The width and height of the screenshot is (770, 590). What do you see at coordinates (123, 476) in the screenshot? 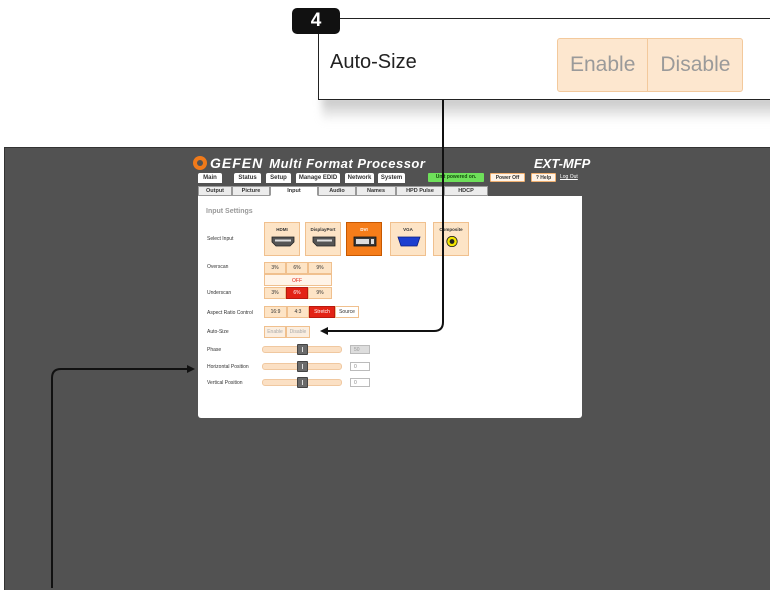
I see `arrow-to-horizontal-position` at bounding box center [123, 476].